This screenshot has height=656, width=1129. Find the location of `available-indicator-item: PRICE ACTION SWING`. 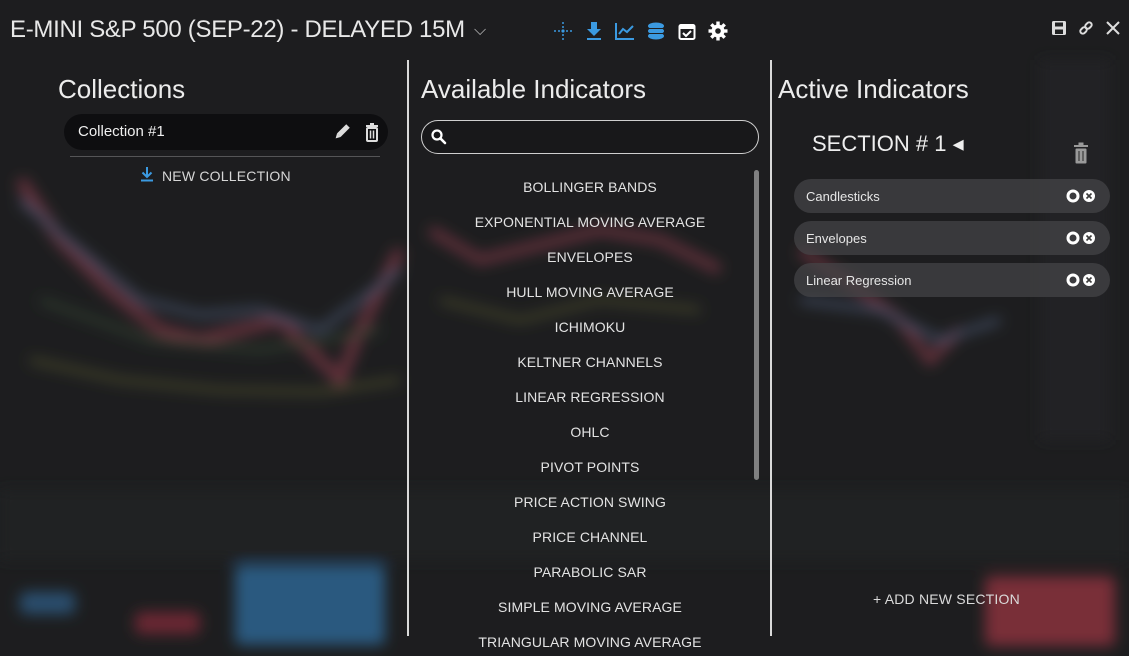

available-indicator-item: PRICE ACTION SWING is located at coordinates (590, 502).